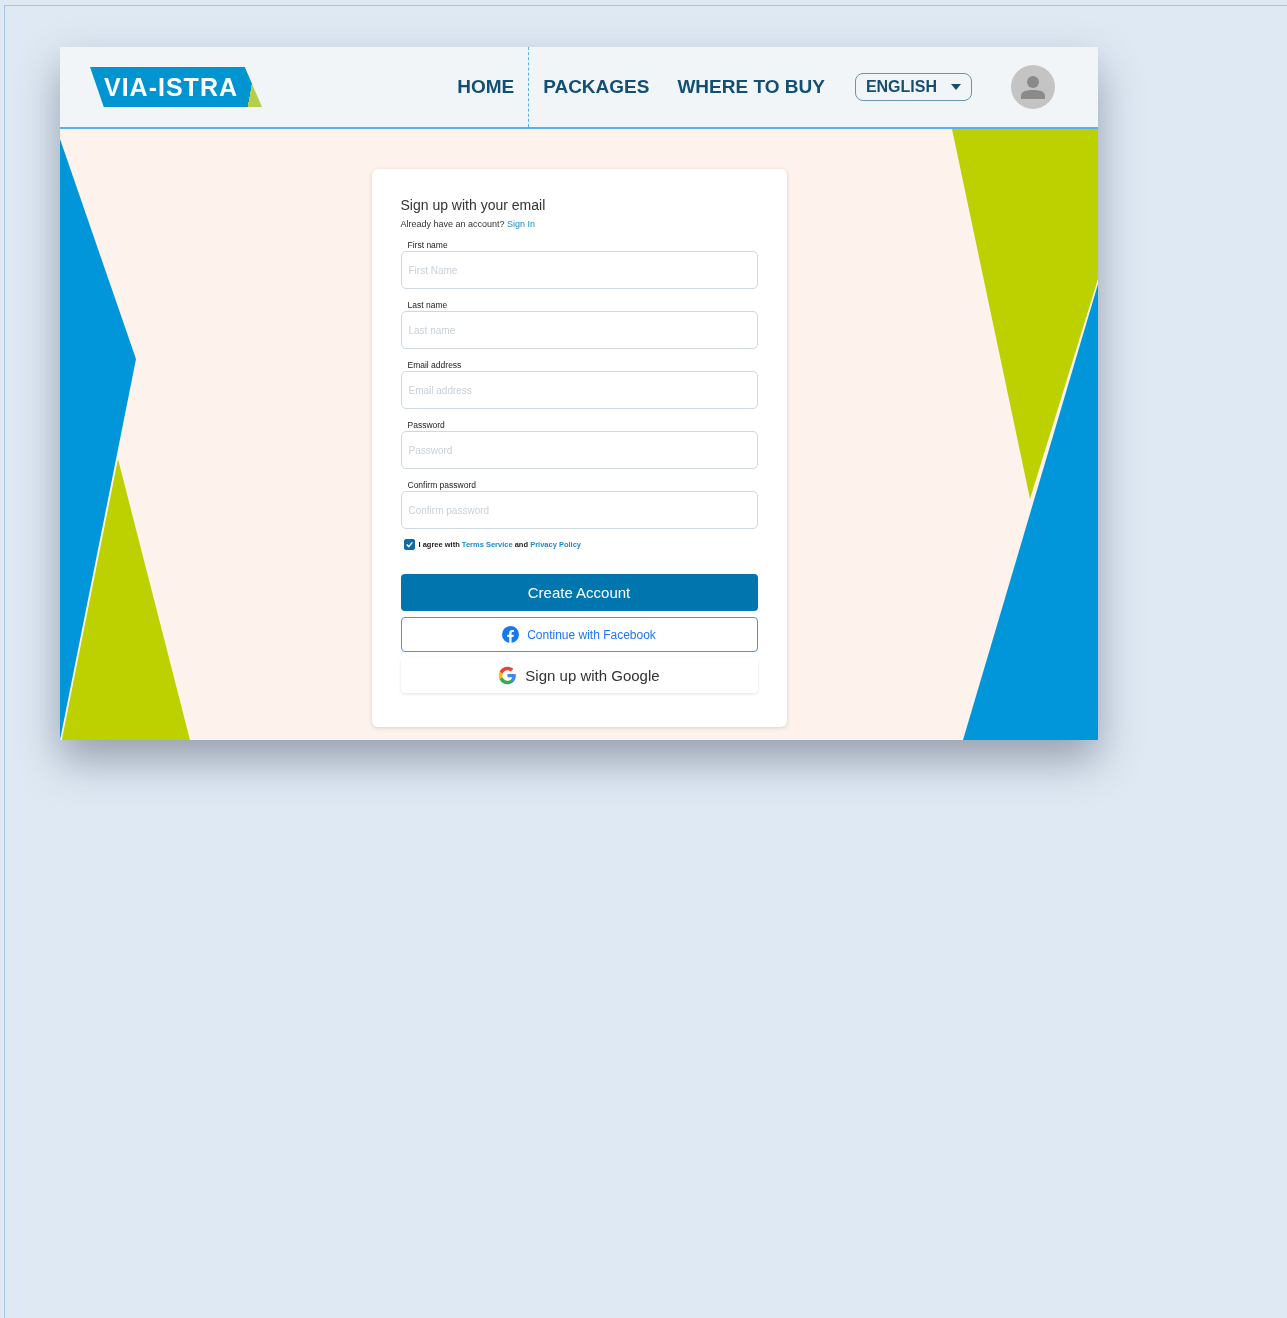 This screenshot has height=1318, width=1287. I want to click on signin-prompt: Already have an account? Sign In, so click(468, 224).